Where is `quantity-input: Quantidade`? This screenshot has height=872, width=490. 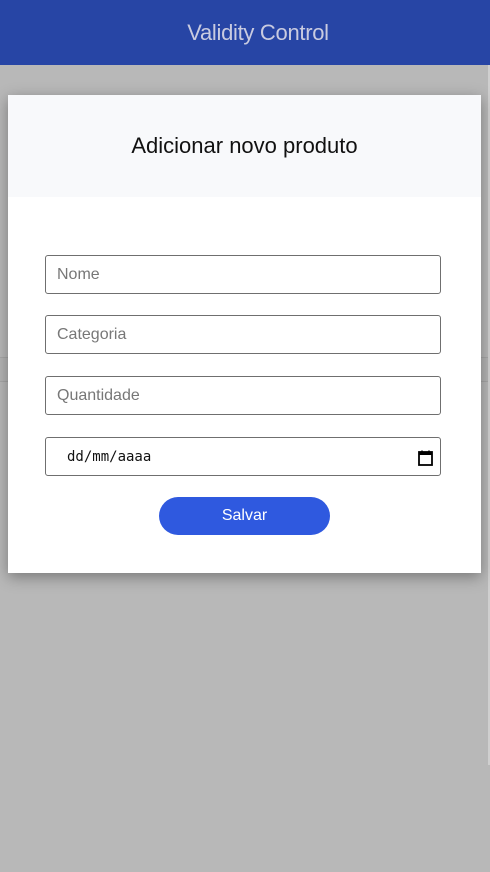
quantity-input: Quantidade is located at coordinates (243, 395).